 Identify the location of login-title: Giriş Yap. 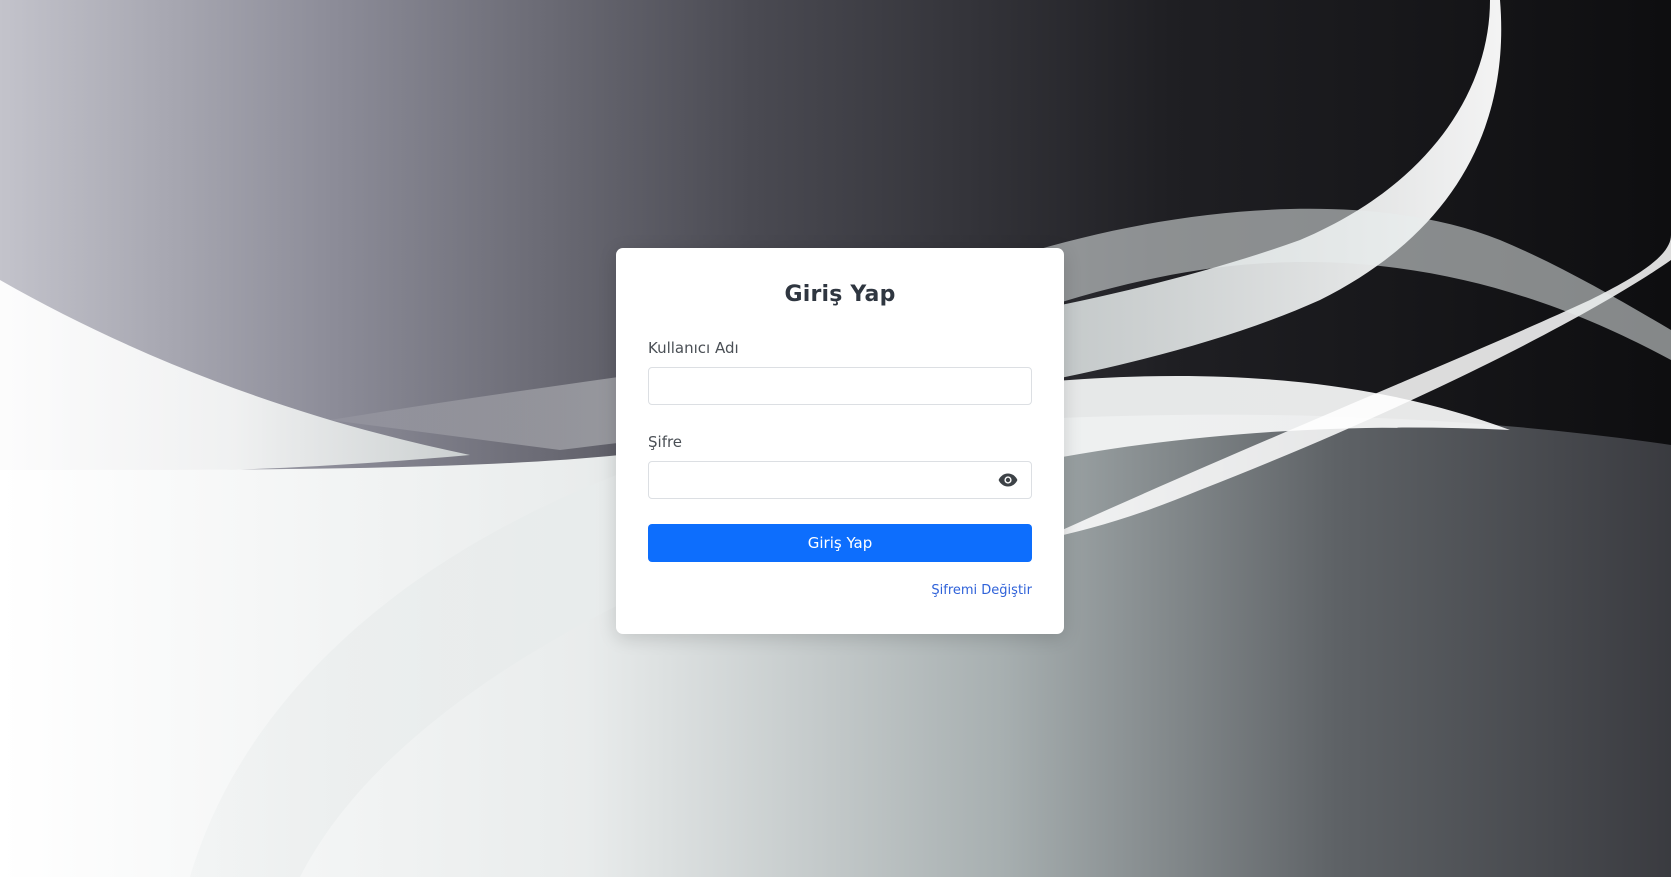
(840, 294).